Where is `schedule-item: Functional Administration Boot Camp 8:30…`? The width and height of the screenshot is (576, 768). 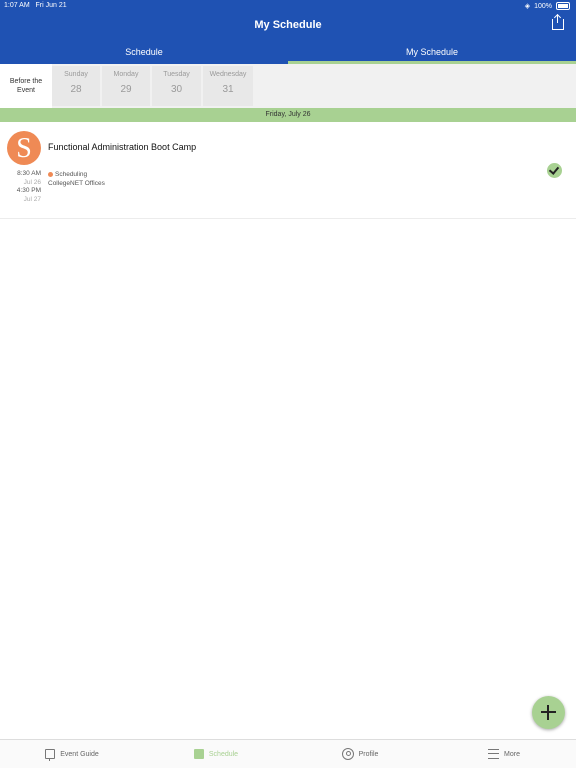
schedule-item: Functional Administration Boot Camp 8:30… is located at coordinates (288, 170).